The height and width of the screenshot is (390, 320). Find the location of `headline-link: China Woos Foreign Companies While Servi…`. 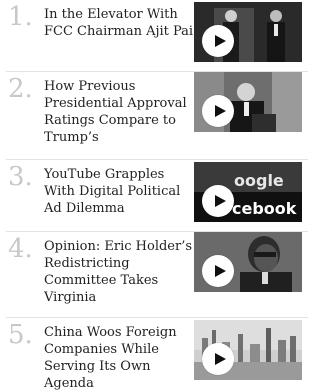

headline-link: China Woos Foreign Companies While Servi… is located at coordinates (119, 354).